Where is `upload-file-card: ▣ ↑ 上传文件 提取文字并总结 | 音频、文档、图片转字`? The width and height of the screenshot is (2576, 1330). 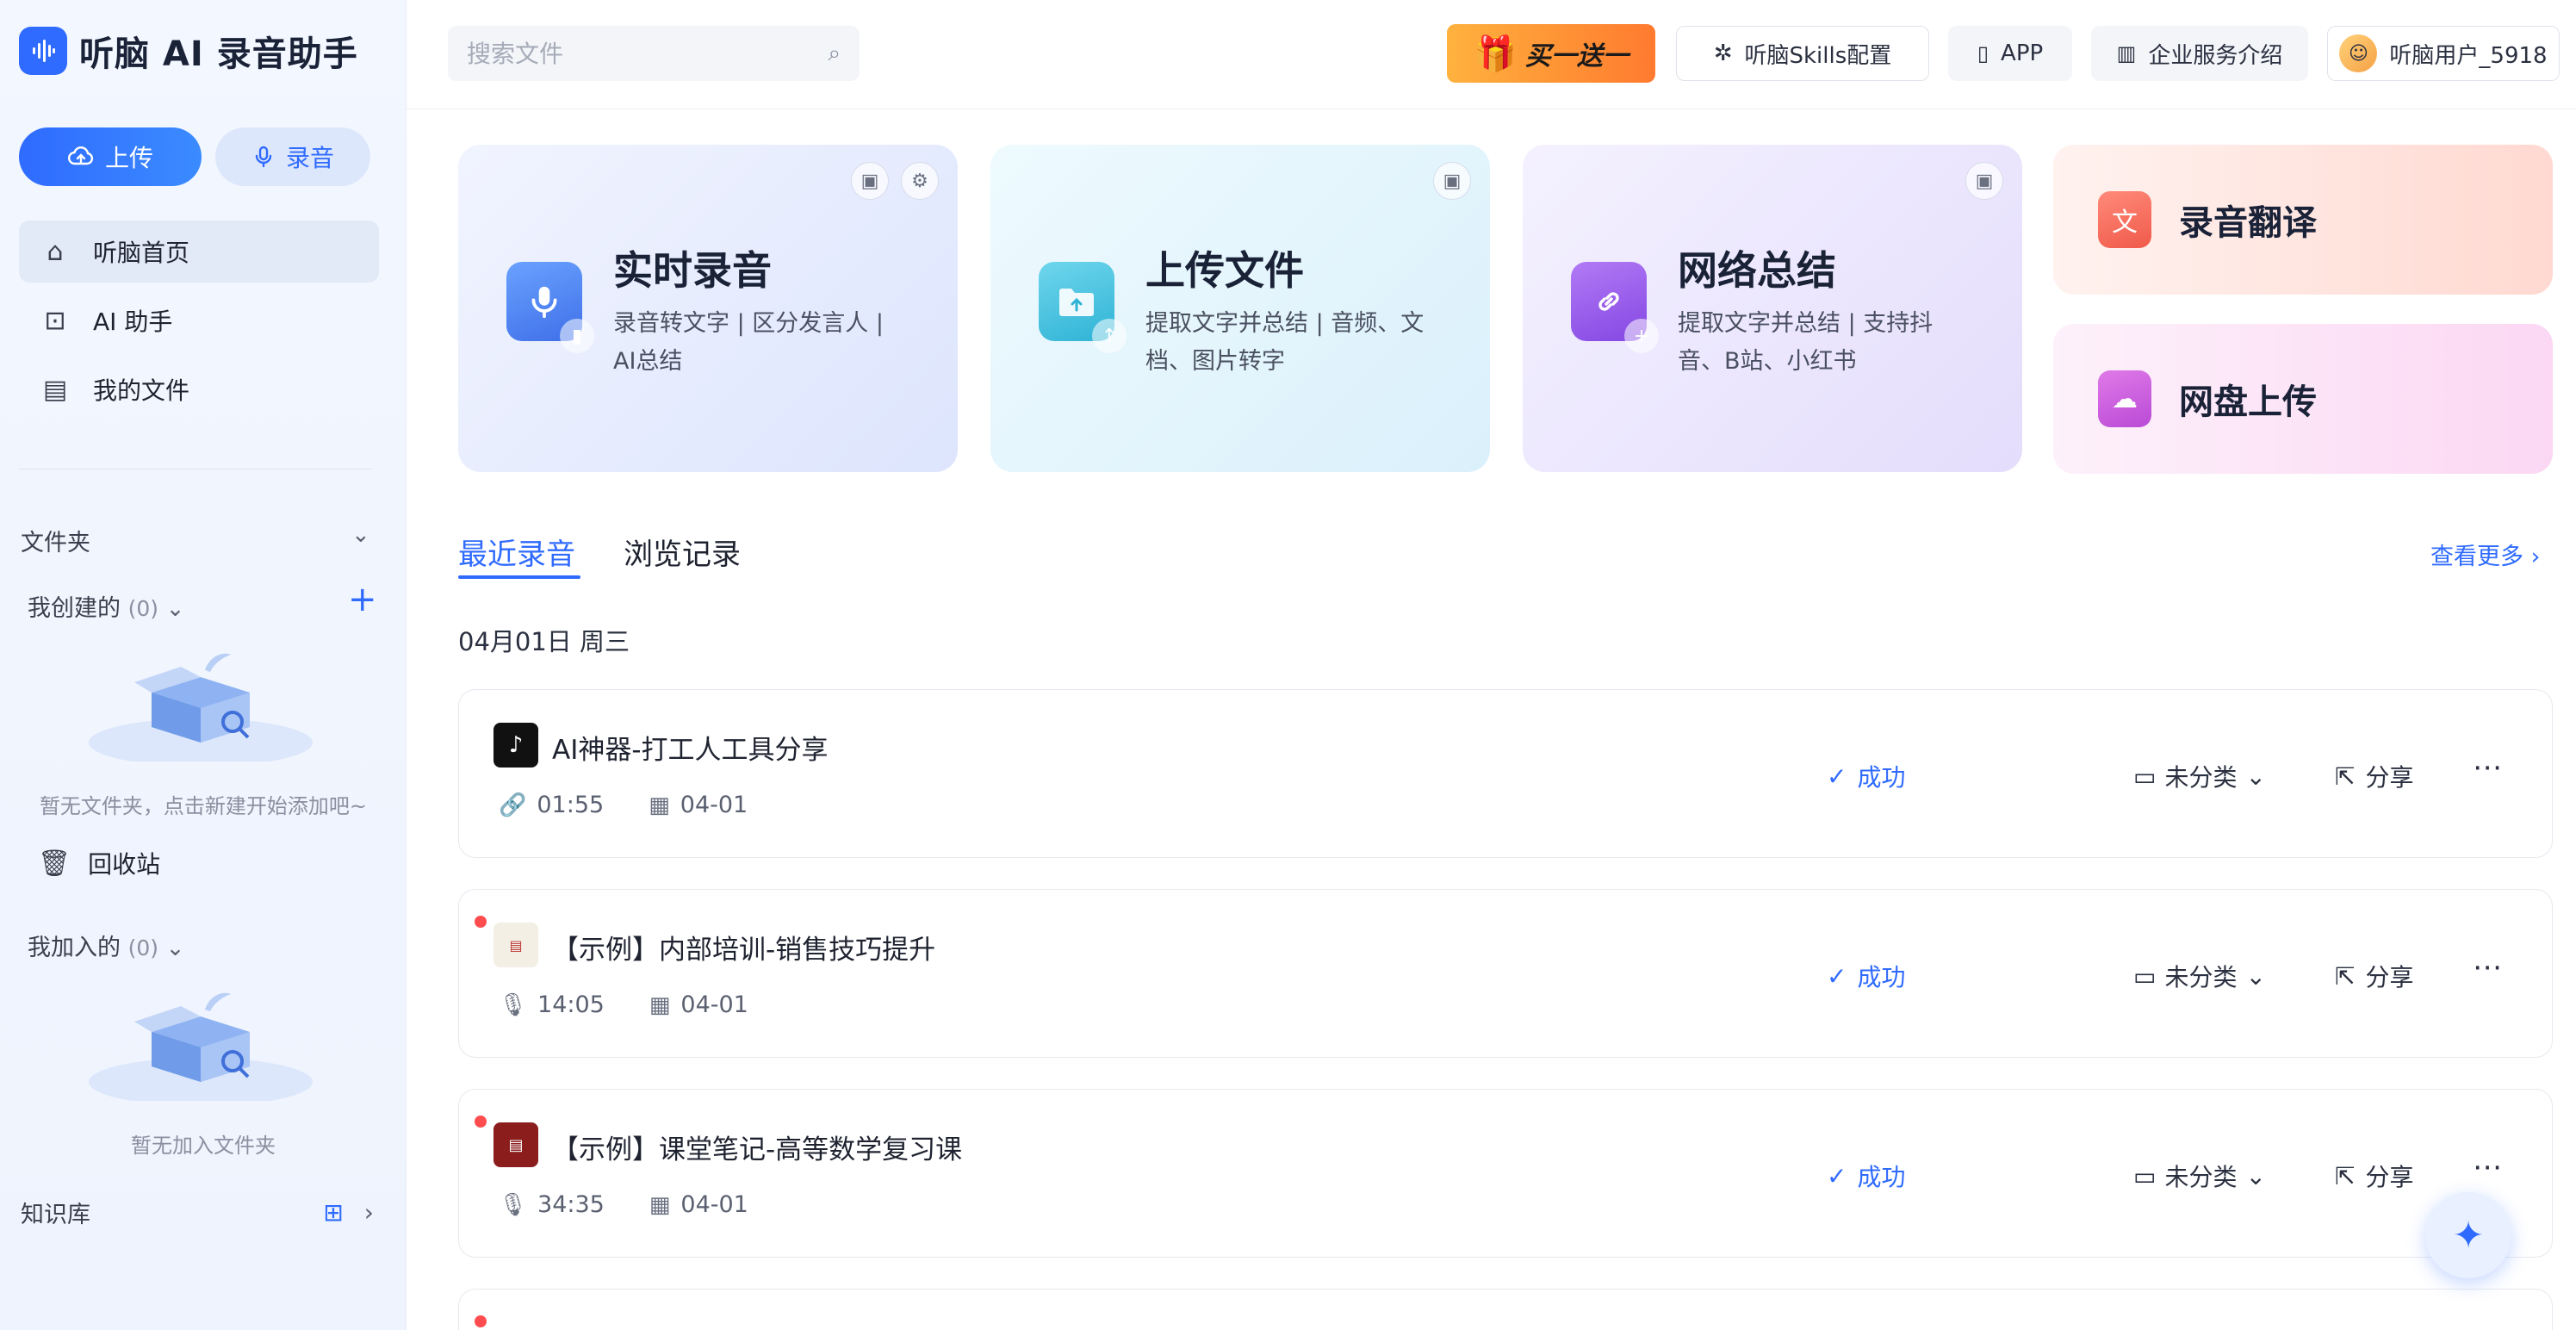 upload-file-card: ▣ ↑ 上传文件 提取文字并总结 | 音频、文档、图片转字 is located at coordinates (1240, 308).